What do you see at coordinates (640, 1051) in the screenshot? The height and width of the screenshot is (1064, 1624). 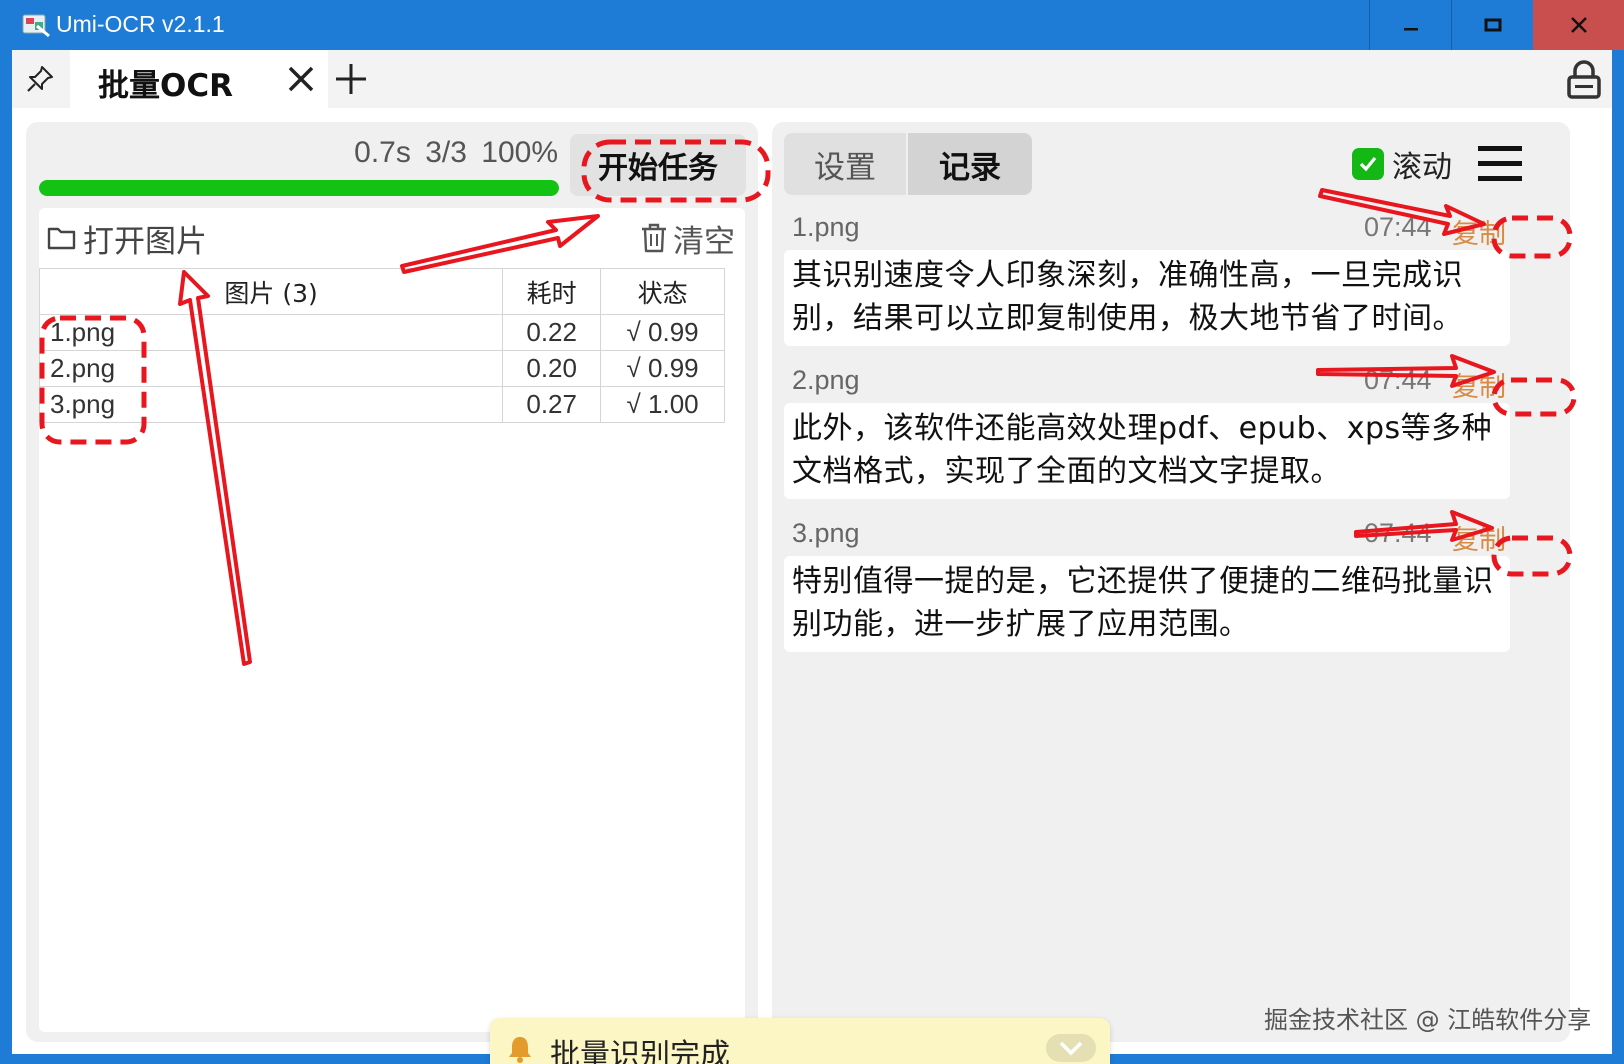 I see `toast-message: 批量识别完成` at bounding box center [640, 1051].